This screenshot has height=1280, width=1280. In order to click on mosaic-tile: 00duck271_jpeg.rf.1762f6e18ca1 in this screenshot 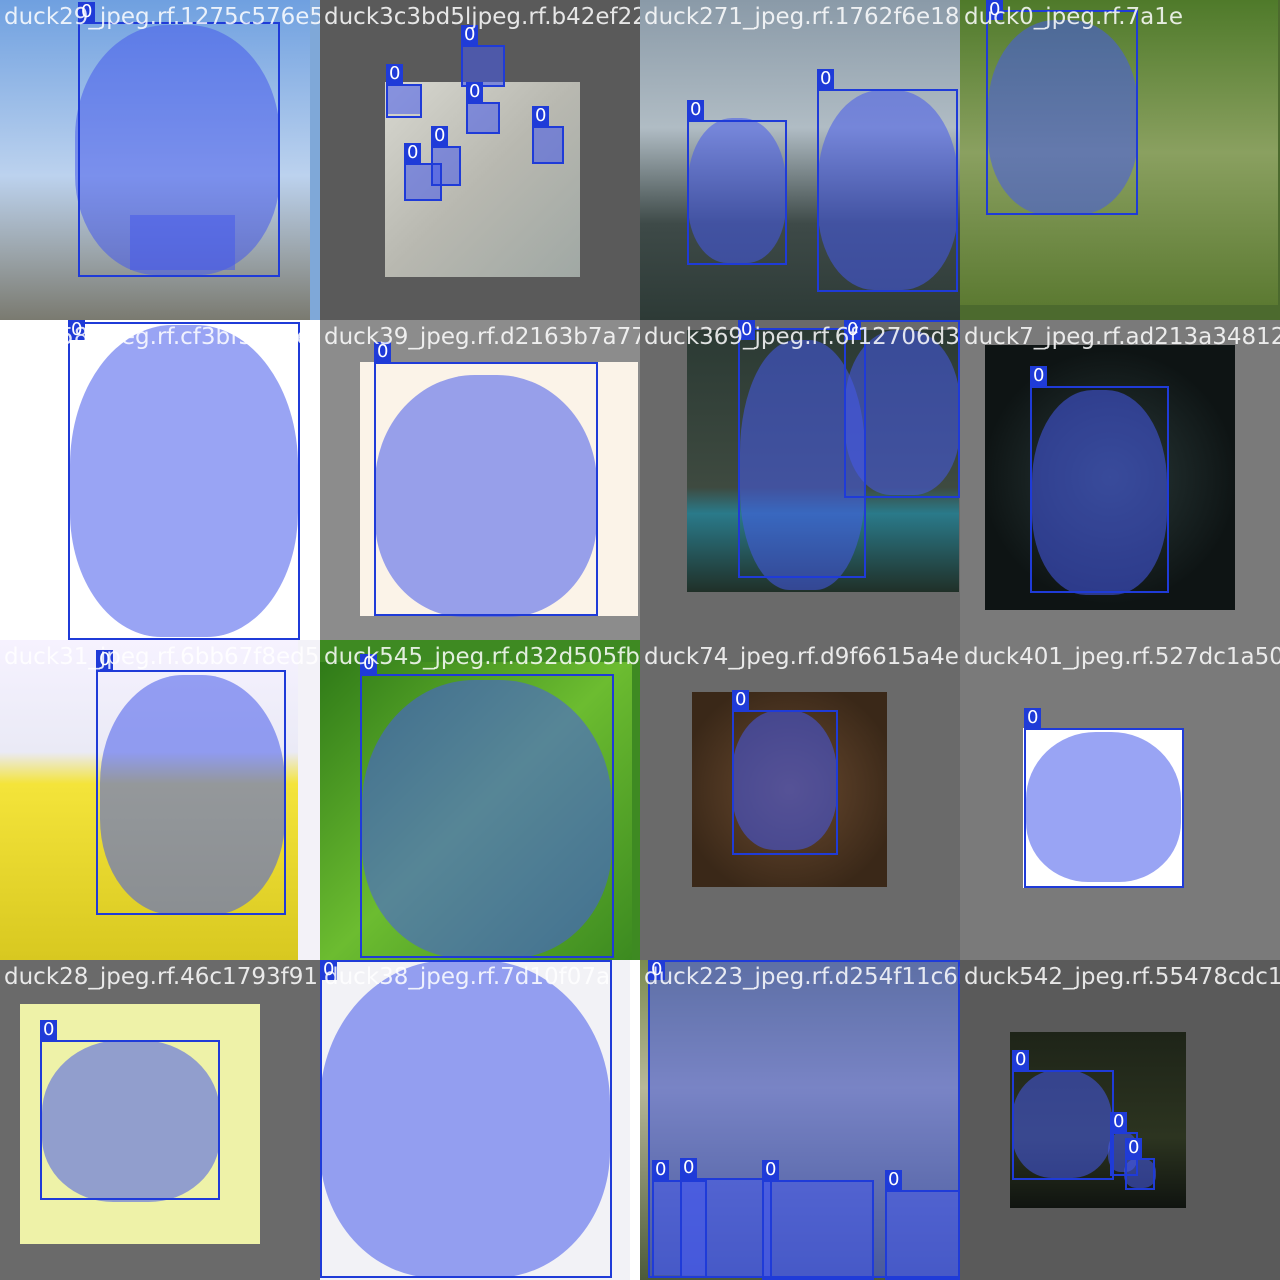, I will do `click(800, 160)`.